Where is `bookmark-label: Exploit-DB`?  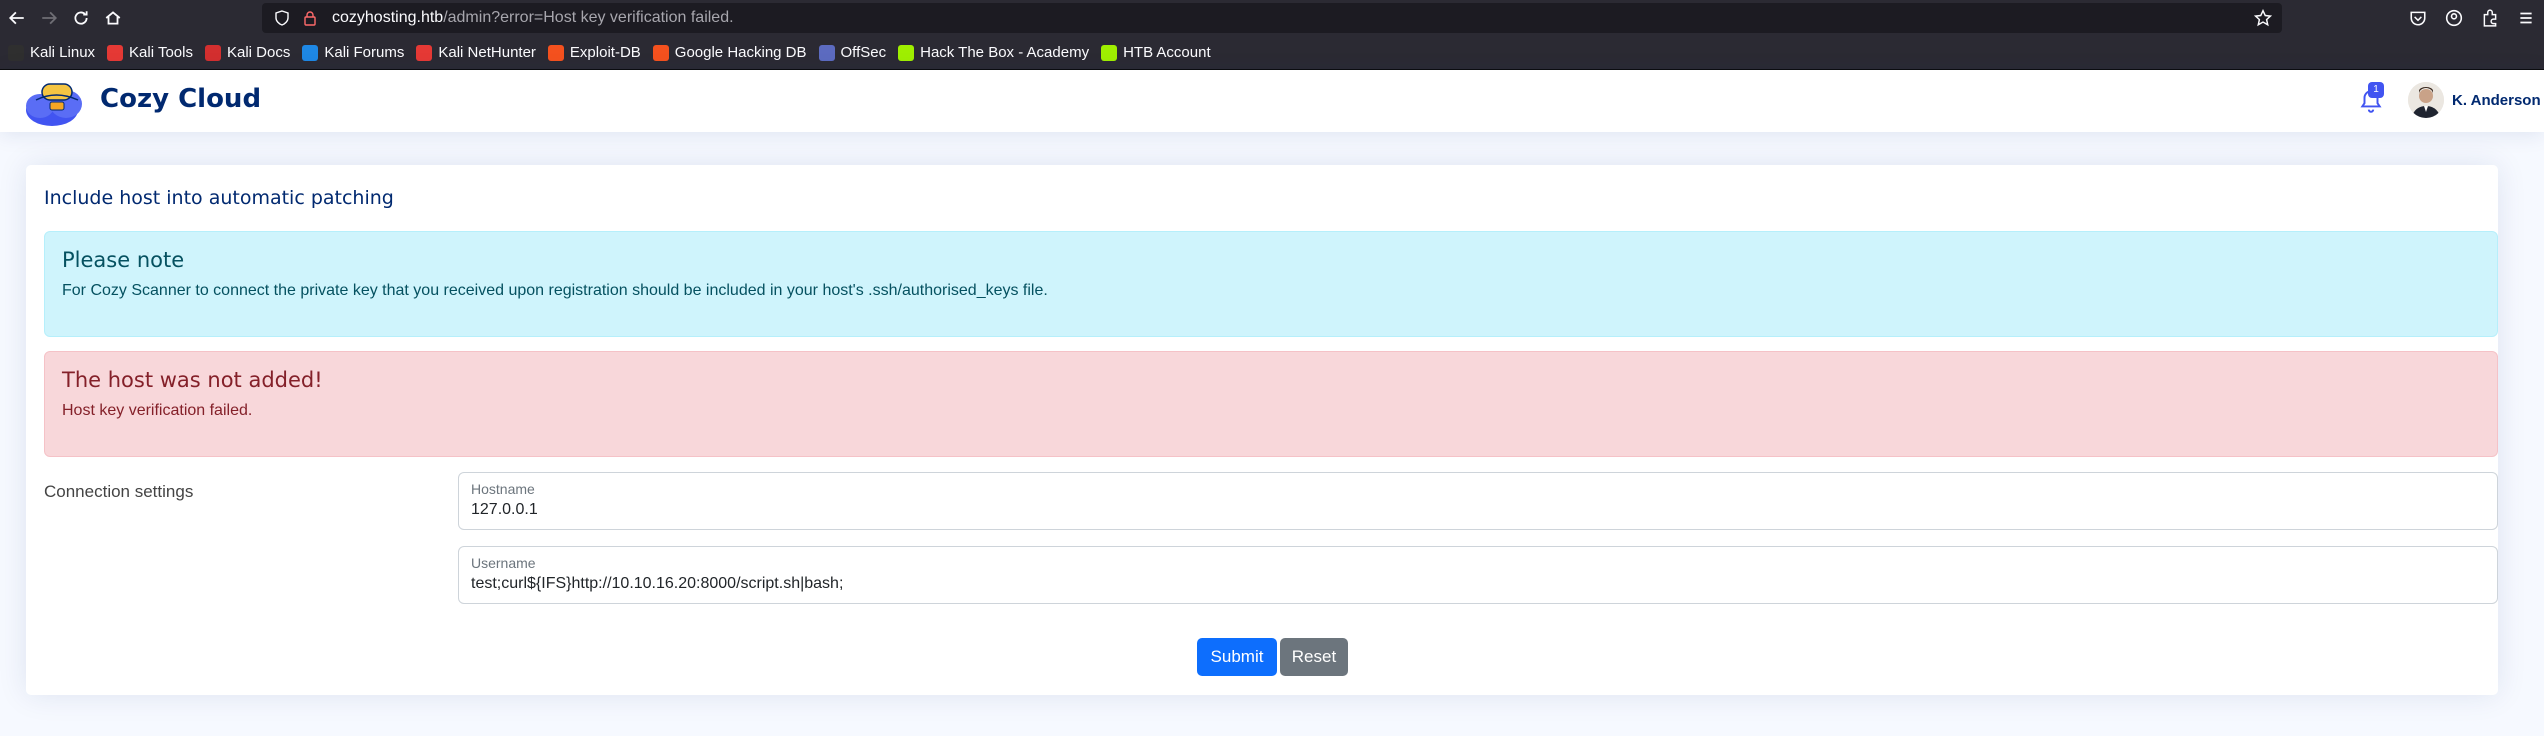
bookmark-label: Exploit-DB is located at coordinates (605, 52).